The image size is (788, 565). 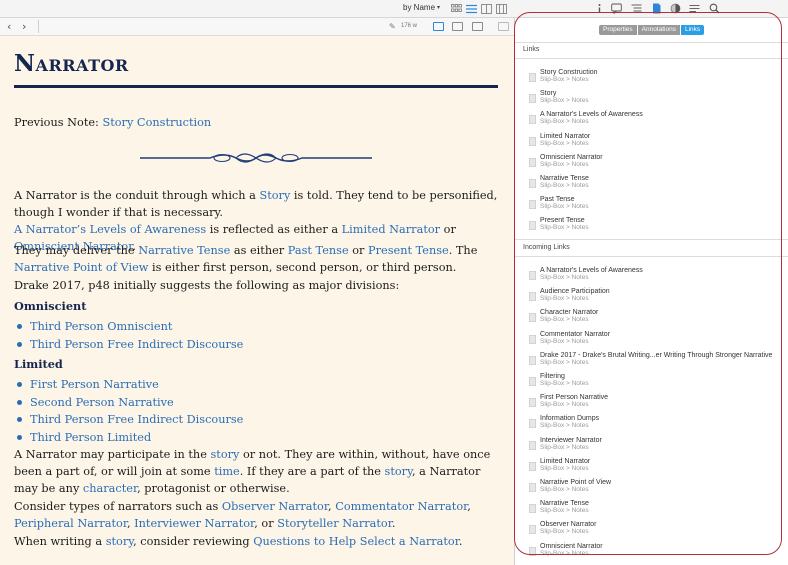 I want to click on list-view-icon, so click(x=471, y=9).